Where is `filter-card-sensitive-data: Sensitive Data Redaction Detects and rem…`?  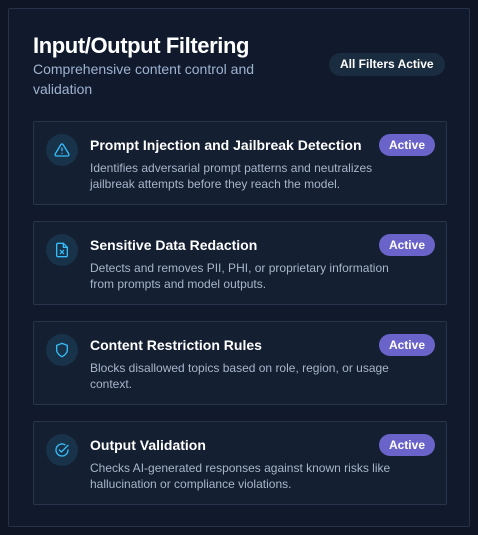
filter-card-sensitive-data: Sensitive Data Redaction Detects and rem… is located at coordinates (240, 263).